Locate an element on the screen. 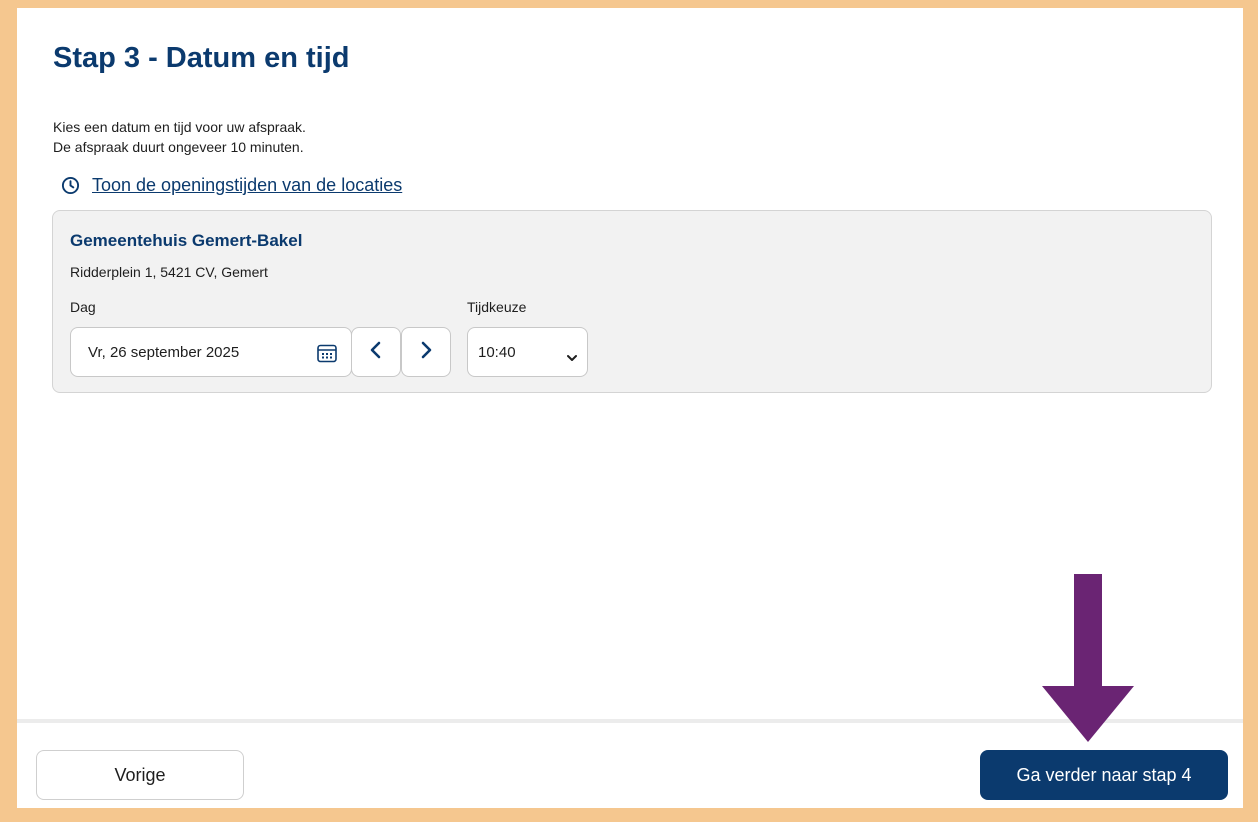  location-name: Gemeentehuis Gemert-Bakel is located at coordinates (186, 240).